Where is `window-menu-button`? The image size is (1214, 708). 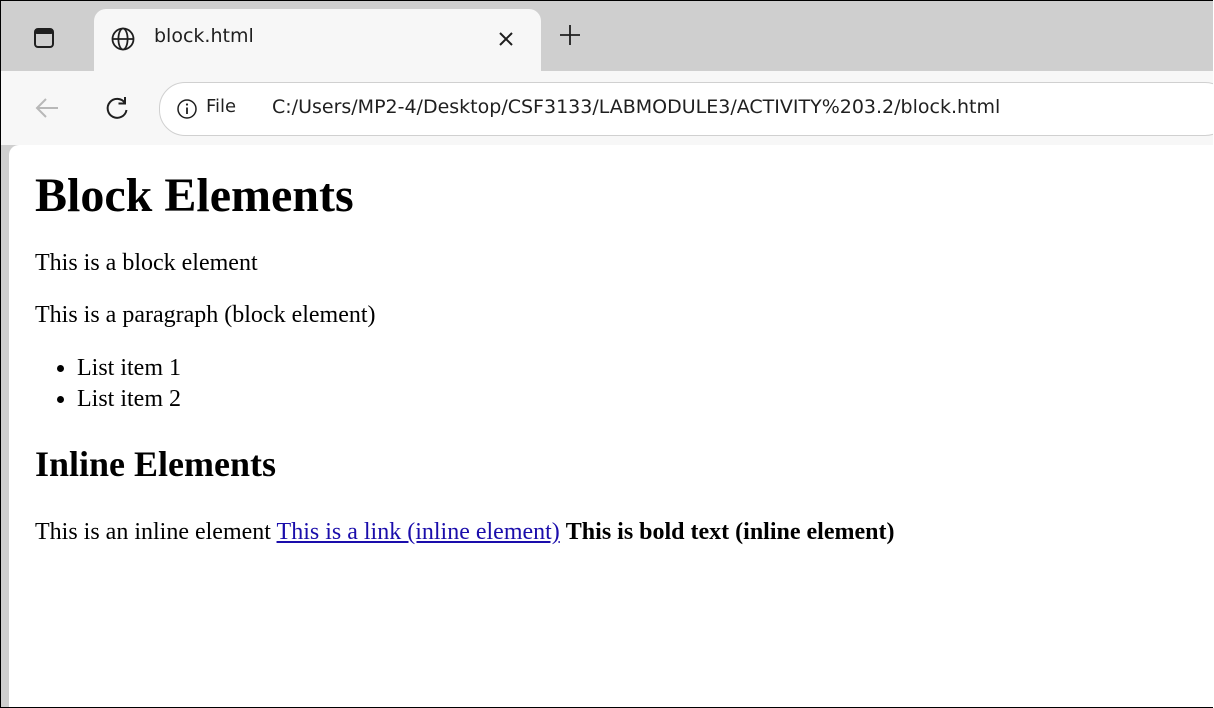
window-menu-button is located at coordinates (44, 38).